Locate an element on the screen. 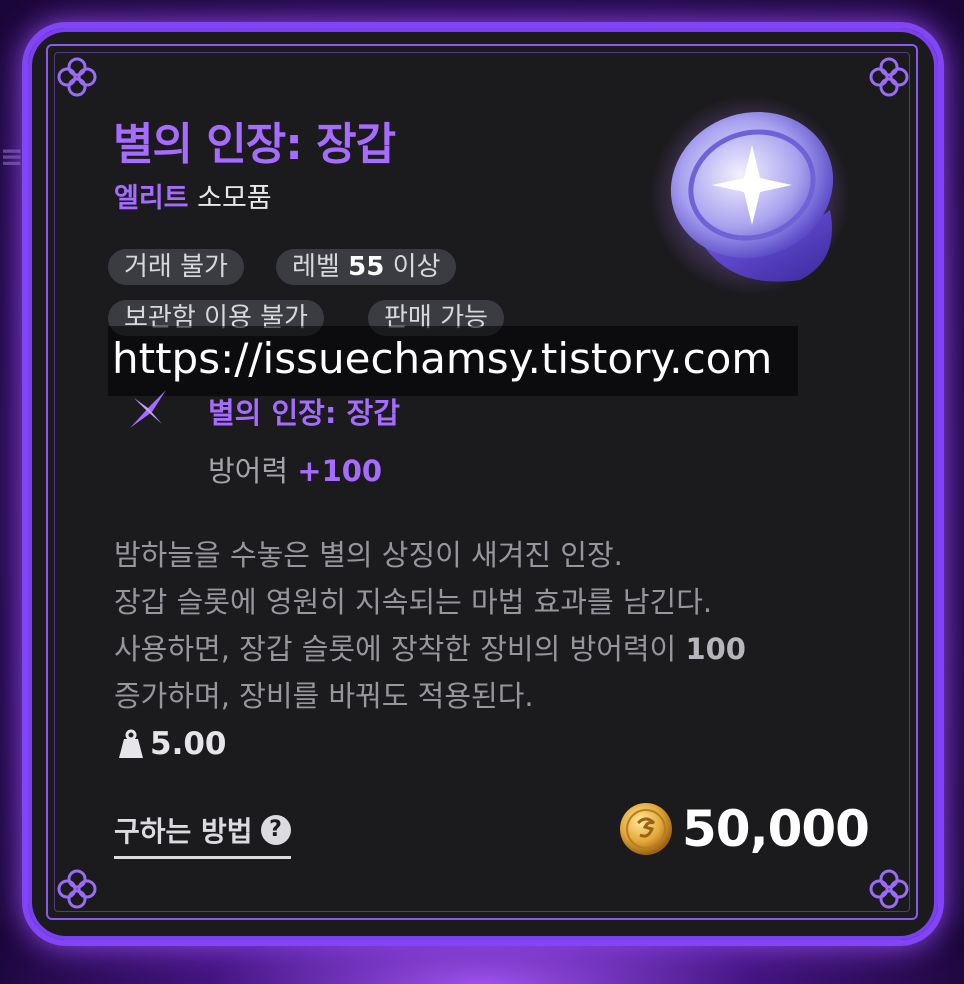  how-to-get-link: 구하는 방법 ? is located at coordinates (202, 834).